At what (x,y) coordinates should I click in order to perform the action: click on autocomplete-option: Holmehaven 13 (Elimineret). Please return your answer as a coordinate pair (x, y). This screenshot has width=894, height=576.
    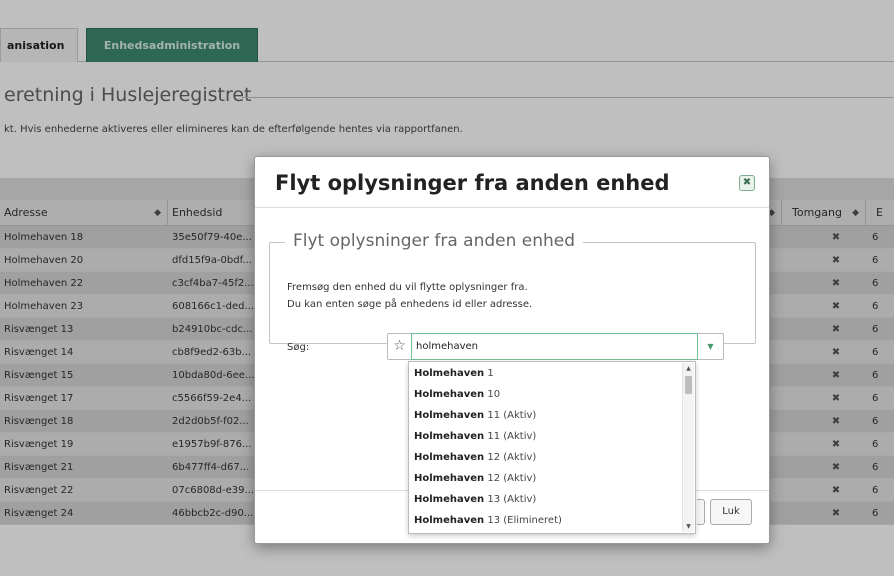
    Looking at the image, I should click on (544, 520).